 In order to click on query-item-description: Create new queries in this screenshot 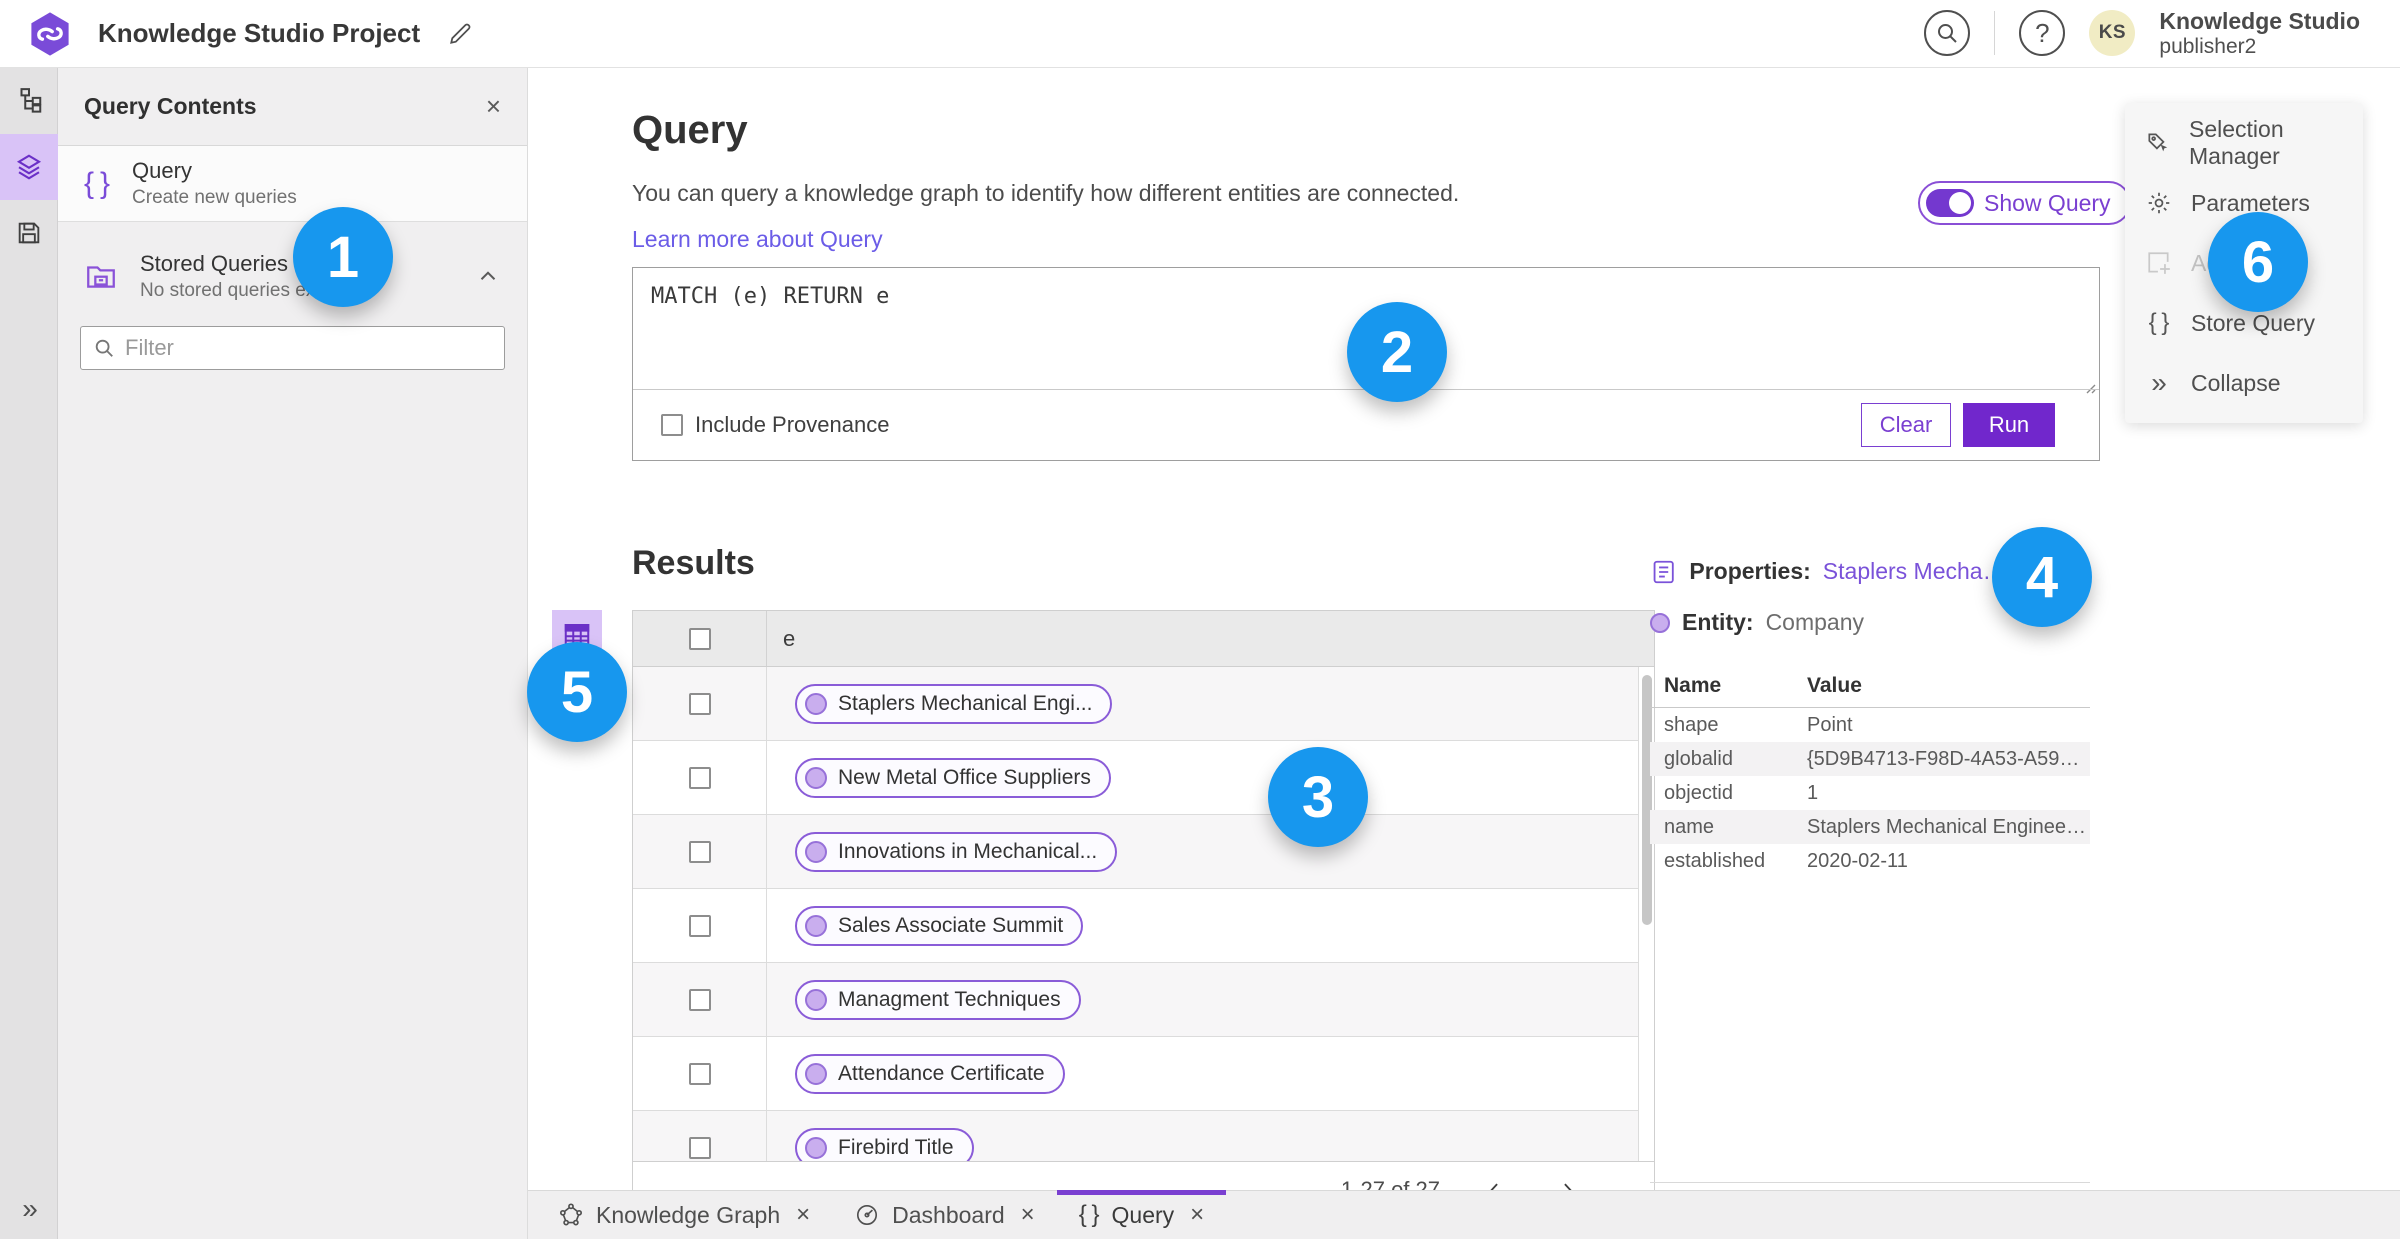, I will do `click(214, 197)`.